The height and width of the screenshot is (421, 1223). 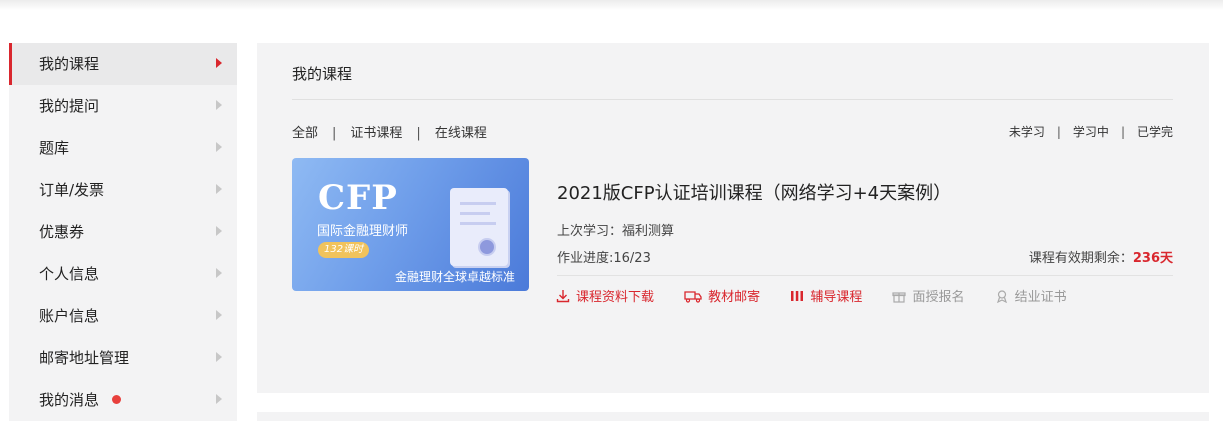 I want to click on thumbnail-hours-badge: 132课时, so click(x=344, y=250).